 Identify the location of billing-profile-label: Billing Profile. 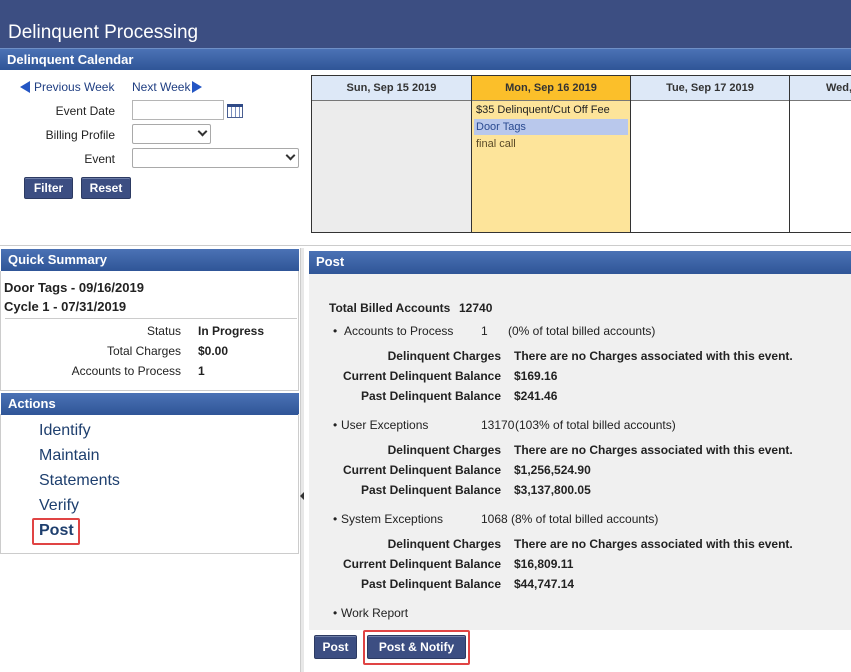
(80, 135).